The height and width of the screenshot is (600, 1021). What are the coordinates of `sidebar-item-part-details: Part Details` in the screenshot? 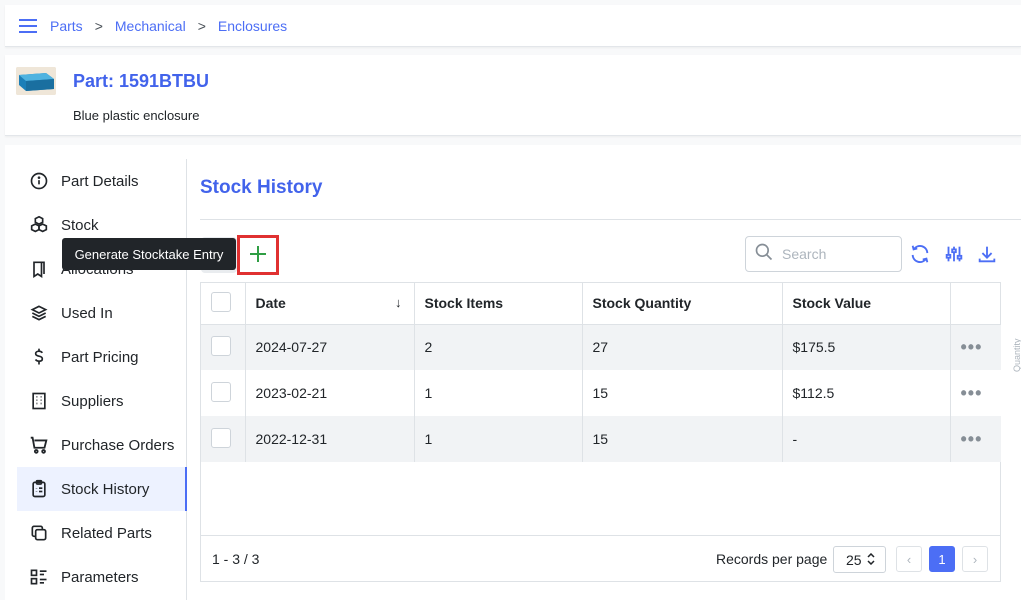 It's located at (95, 181).